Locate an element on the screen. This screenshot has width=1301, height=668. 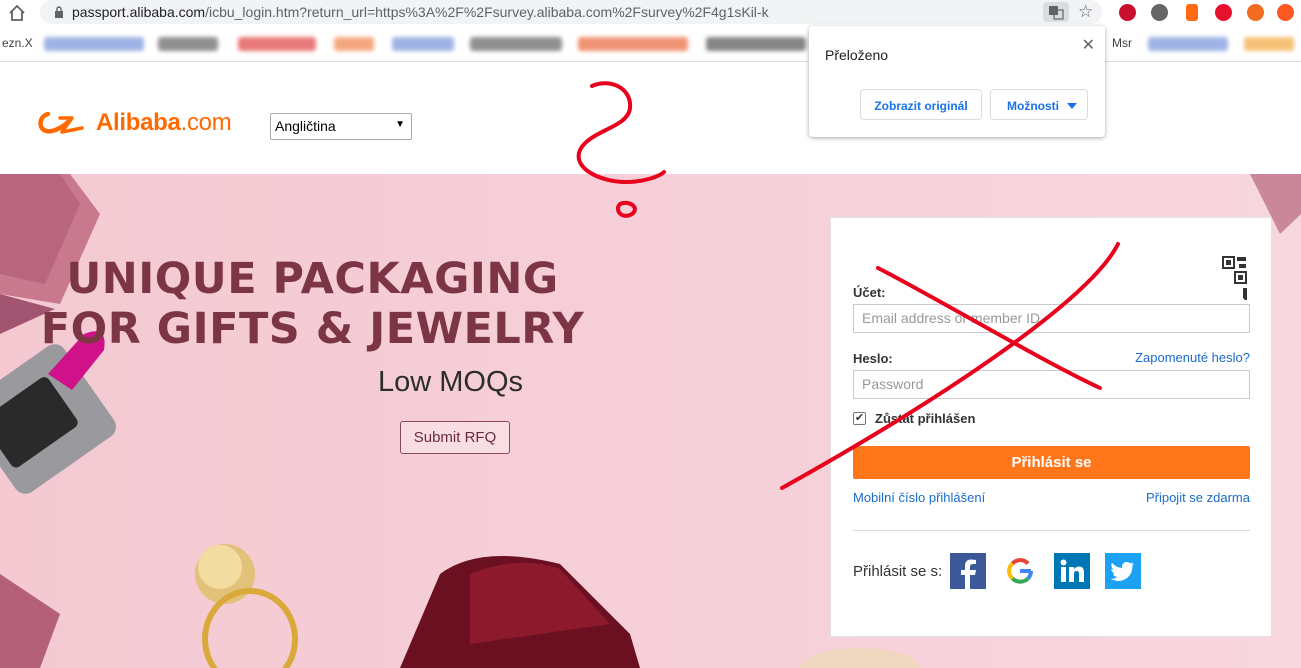
bookmark-item: ezn.X is located at coordinates (17, 43).